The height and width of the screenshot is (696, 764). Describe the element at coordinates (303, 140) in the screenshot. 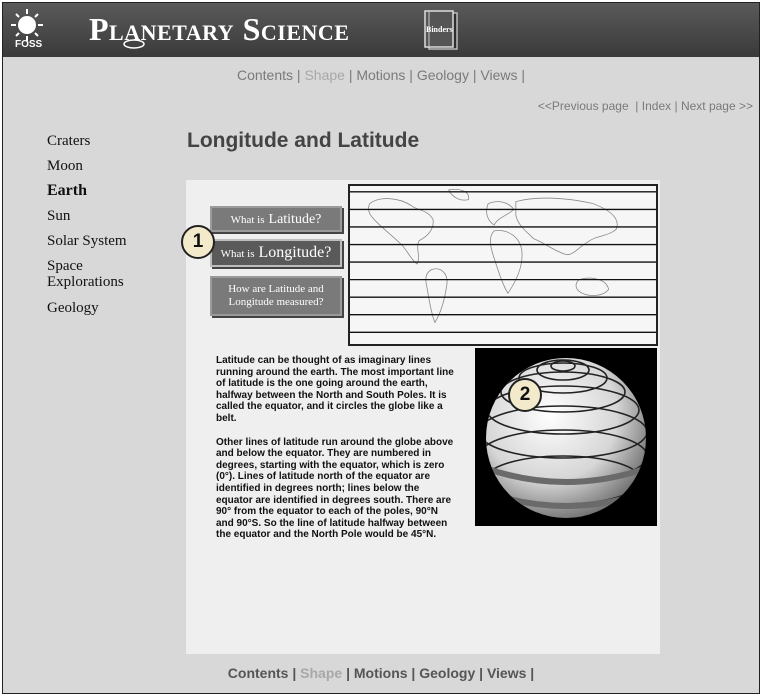

I see `page-title: Longitude and Latitude` at that location.